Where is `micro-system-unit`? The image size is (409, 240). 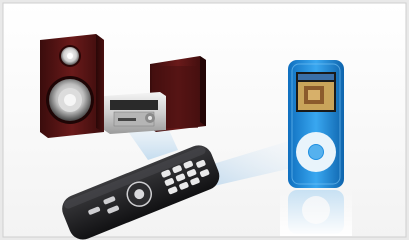
micro-system-unit is located at coordinates (135, 113).